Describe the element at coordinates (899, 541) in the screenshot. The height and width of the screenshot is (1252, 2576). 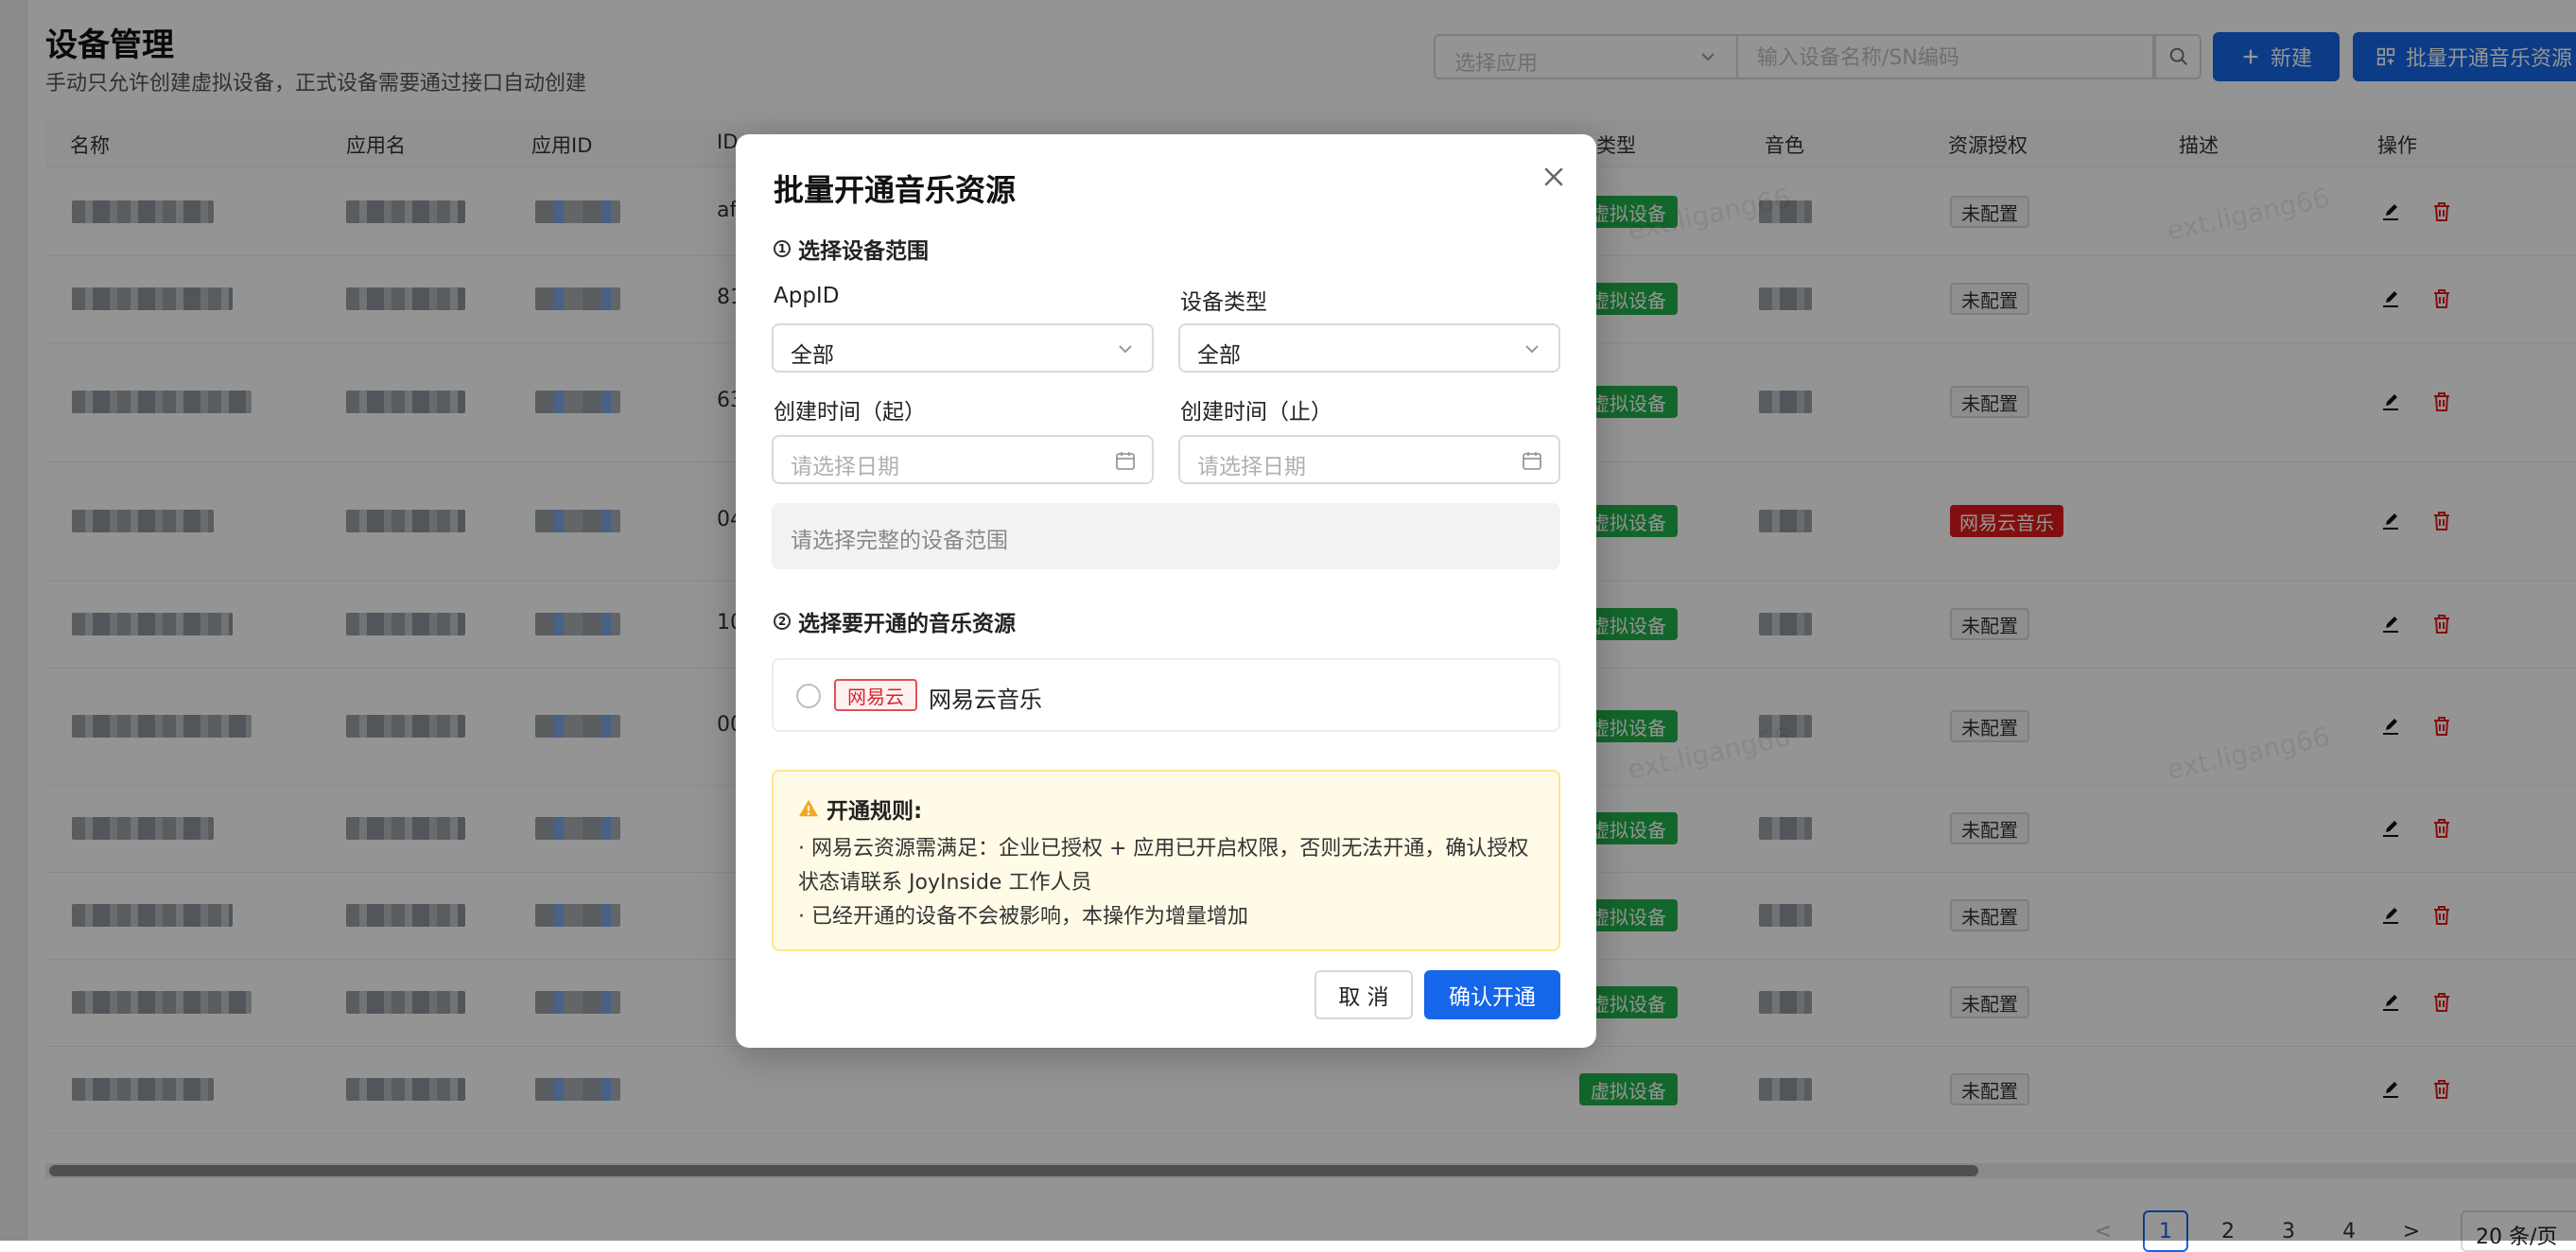
I see `range-hint-text: 请选择完整的设备范围` at that location.